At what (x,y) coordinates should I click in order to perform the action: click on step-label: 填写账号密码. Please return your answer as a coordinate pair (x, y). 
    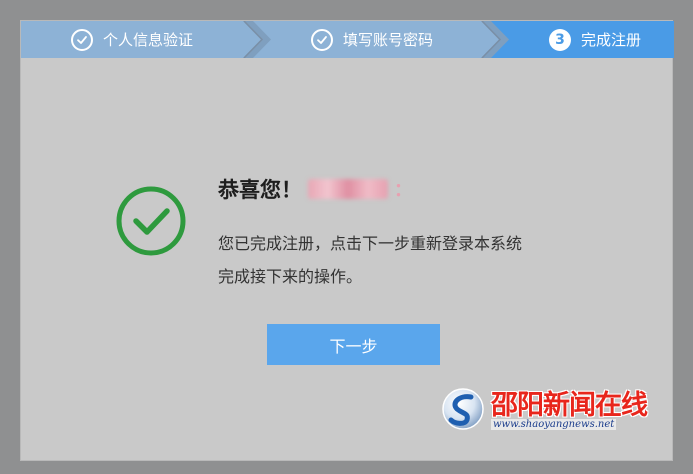
    Looking at the image, I should click on (388, 40).